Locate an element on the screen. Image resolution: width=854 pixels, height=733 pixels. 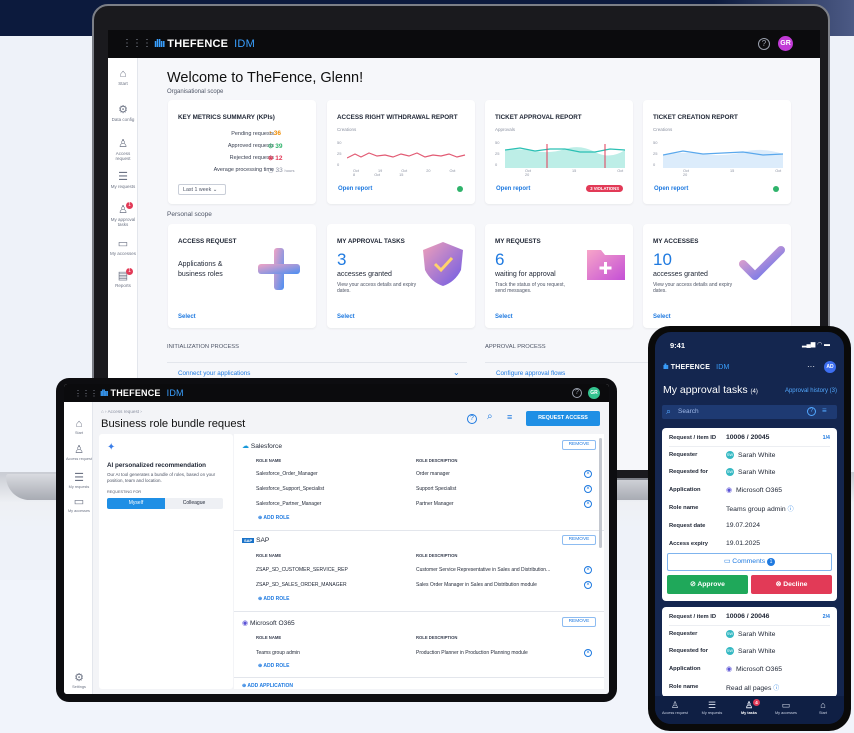
kpi-value: ⊙ 39 is located at coordinates (275, 146).